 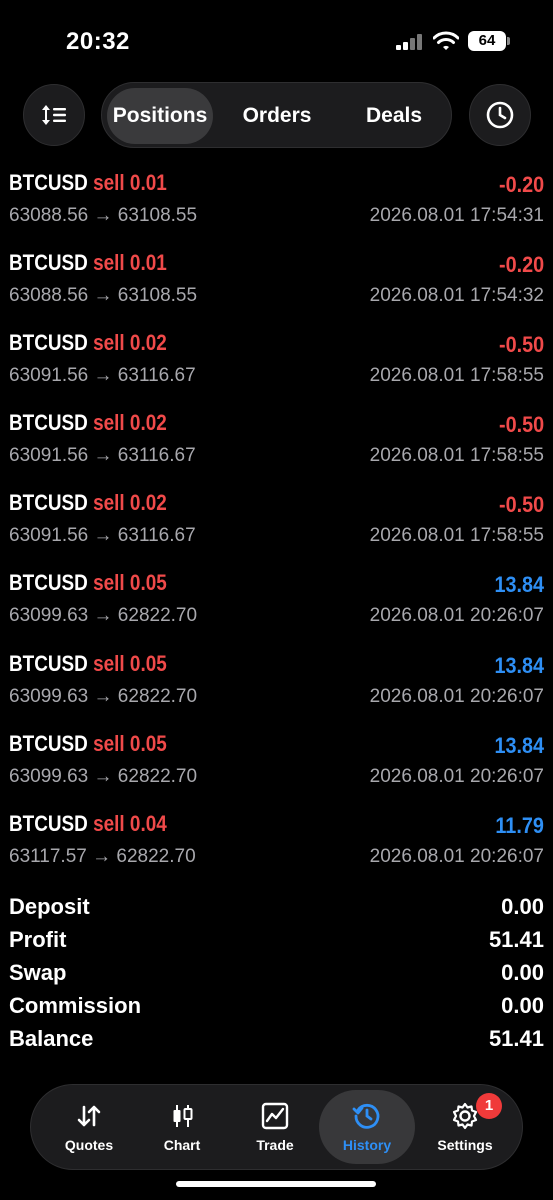 I want to click on tab-orders: Orders, so click(x=277, y=116).